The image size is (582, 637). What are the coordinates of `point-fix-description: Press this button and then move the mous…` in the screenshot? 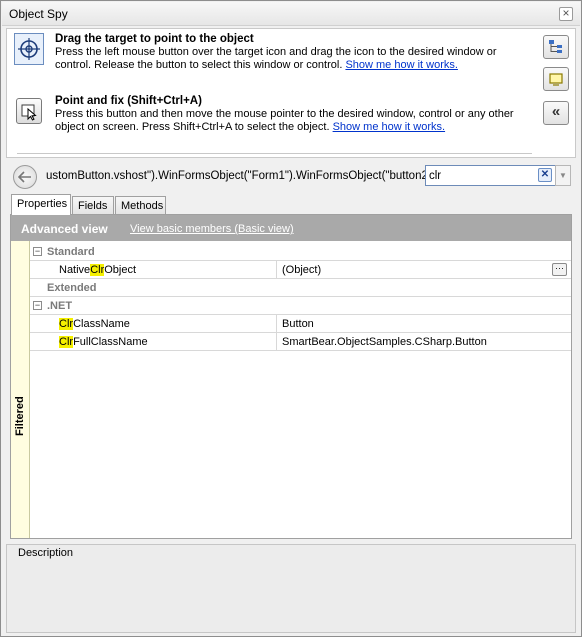 It's located at (290, 121).